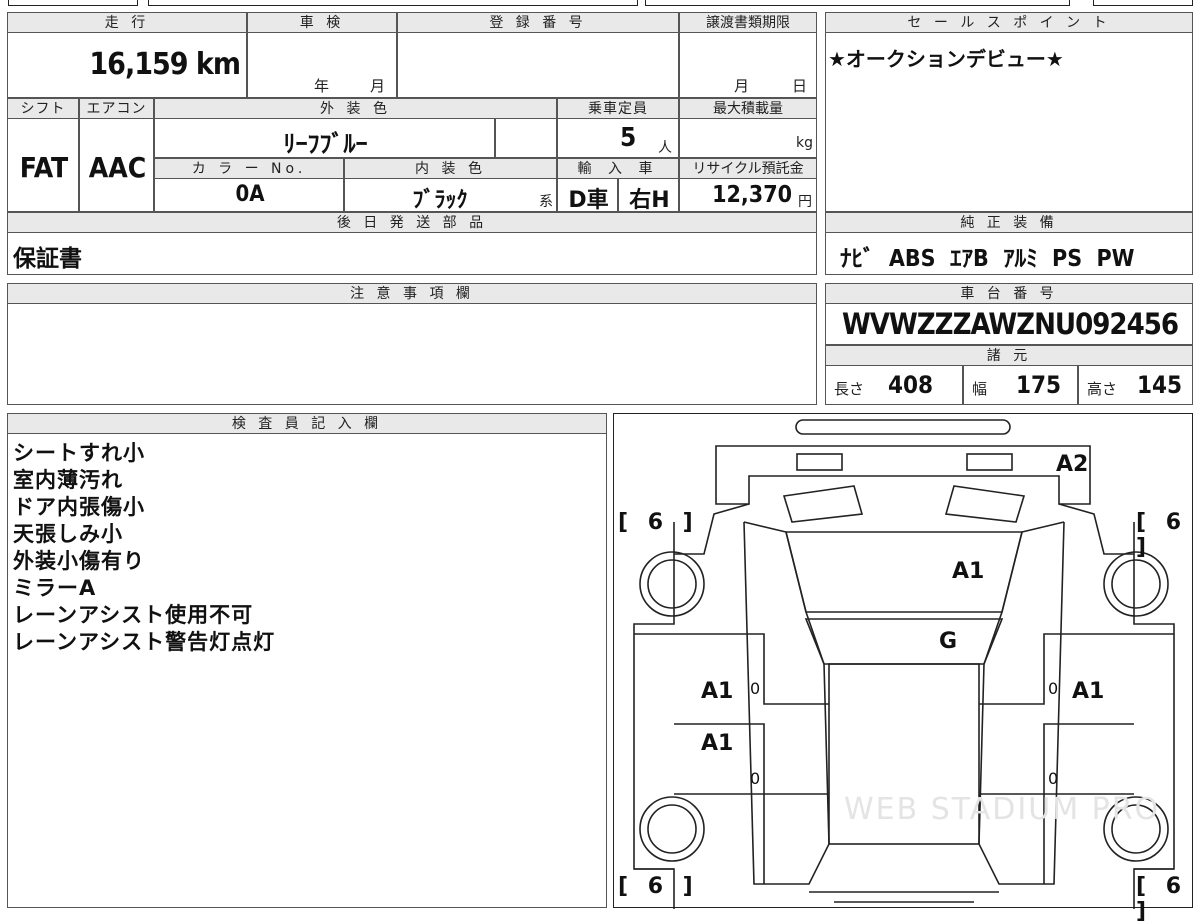 The width and height of the screenshot is (1200, 924). Describe the element at coordinates (355, 109) in the screenshot. I see `exterior-color-header: 外 装 色` at that location.